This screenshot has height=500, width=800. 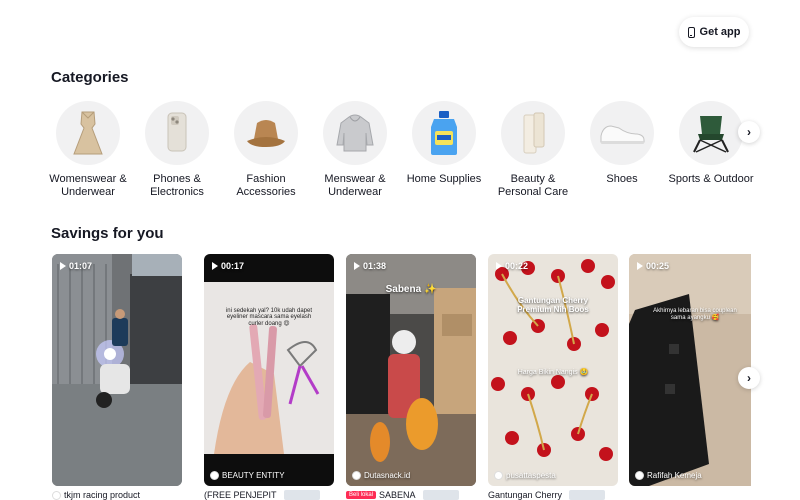 I want to click on smartphone-icon, so click(x=177, y=132).